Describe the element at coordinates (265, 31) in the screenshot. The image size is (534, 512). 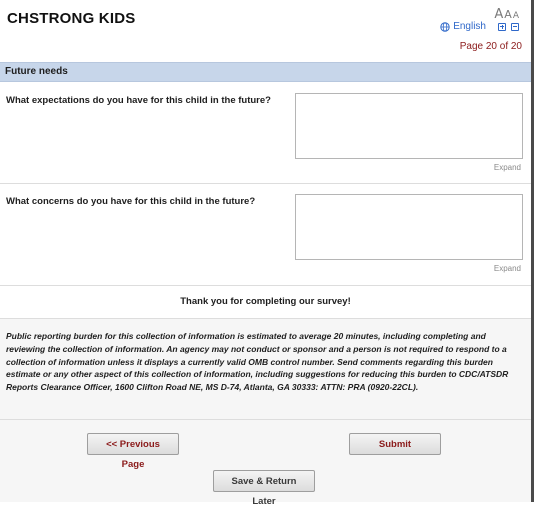
I see `header: CHSTRONG KIDS AAA English Page 20 of 20` at that location.